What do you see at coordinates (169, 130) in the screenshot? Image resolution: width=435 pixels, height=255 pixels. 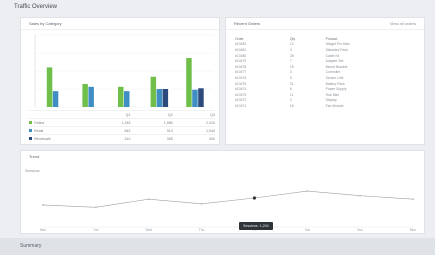 I see `legend-cell: 913` at bounding box center [169, 130].